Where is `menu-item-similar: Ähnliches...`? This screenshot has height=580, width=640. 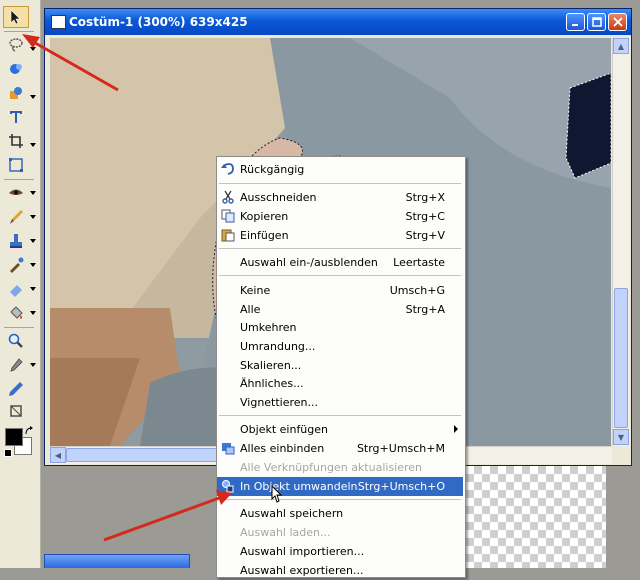 menu-item-similar: Ähnliches... is located at coordinates (340, 383).